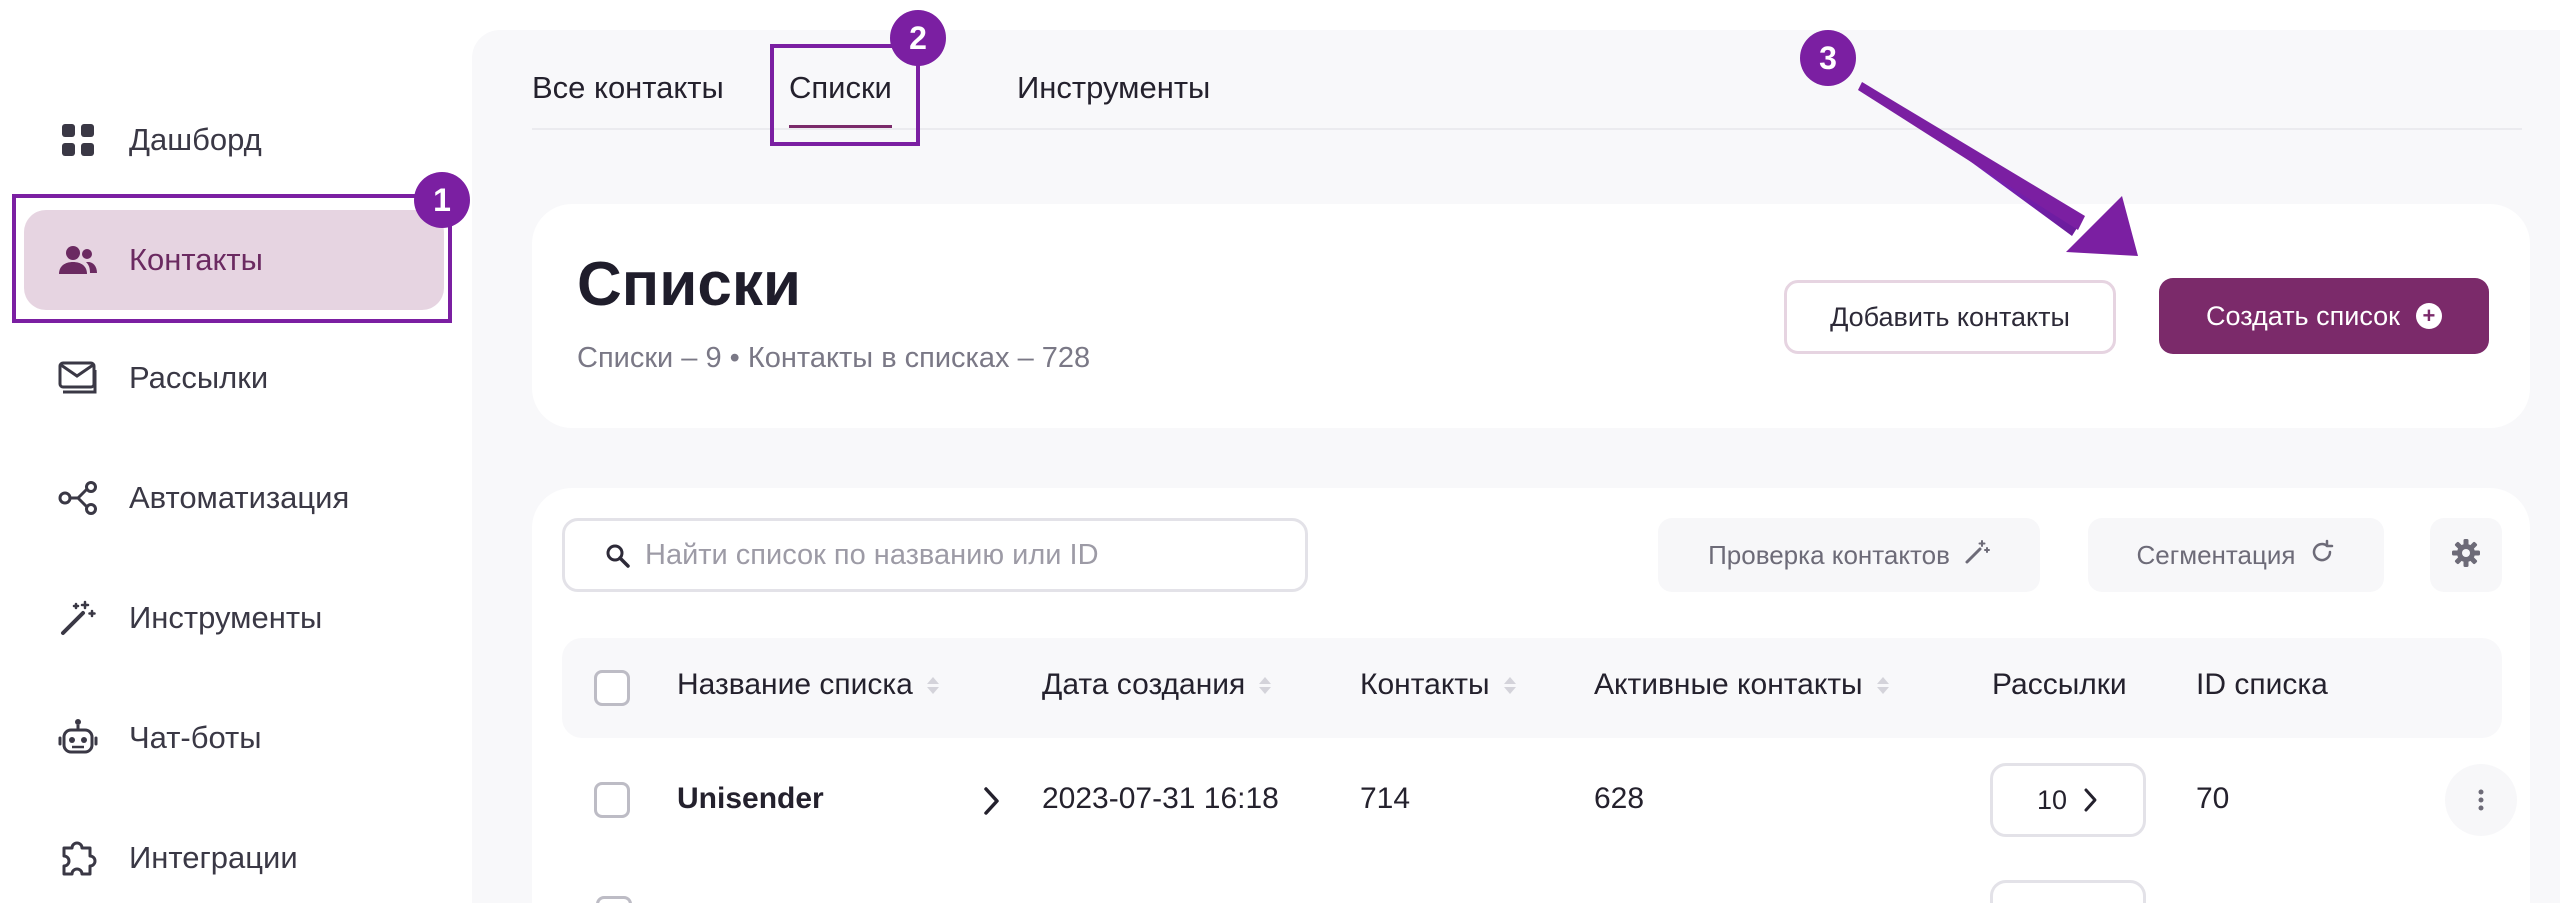  Describe the element at coordinates (612, 688) in the screenshot. I see `select-all-checkbox` at that location.